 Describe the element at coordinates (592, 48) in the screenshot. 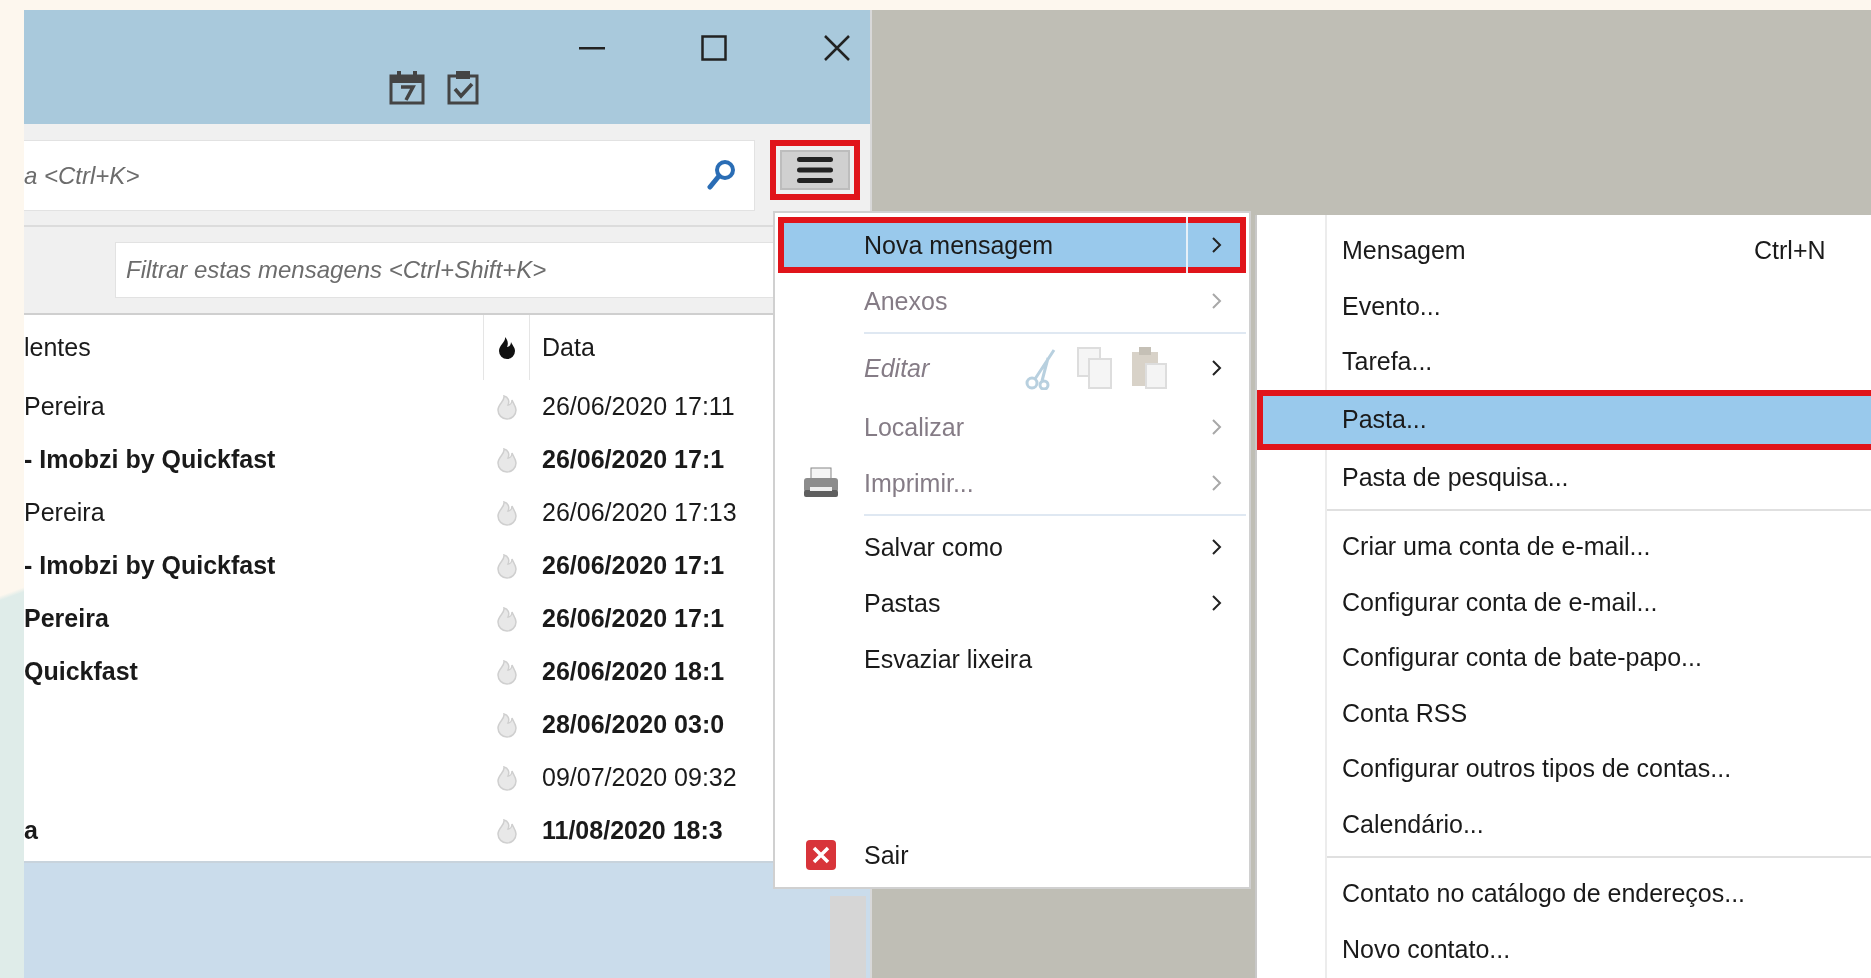

I see `minimize-icon` at that location.